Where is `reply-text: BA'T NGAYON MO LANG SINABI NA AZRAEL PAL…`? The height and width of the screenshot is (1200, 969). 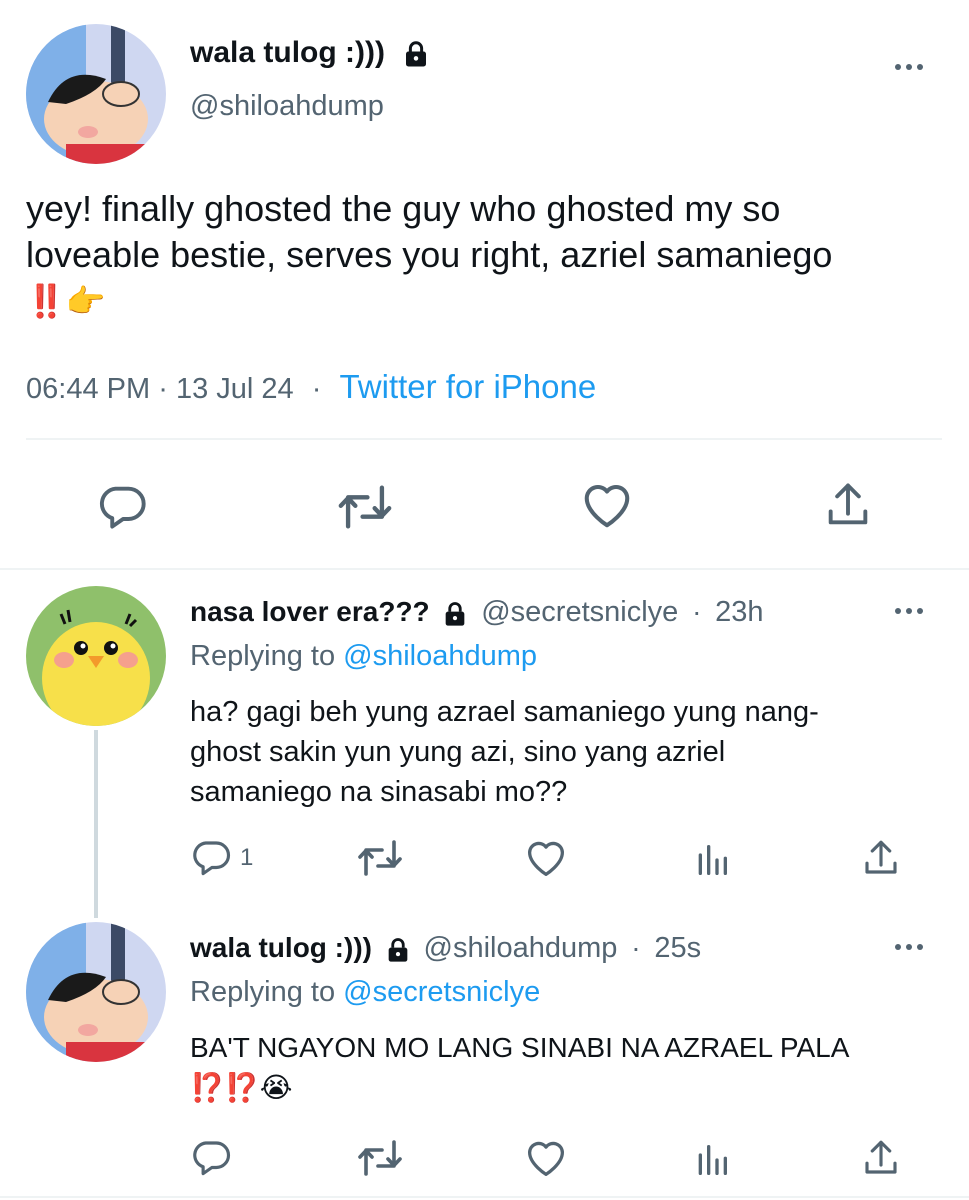
reply-text: BA'T NGAYON MO LANG SINABI NA AZRAEL PAL… is located at coordinates (570, 1068).